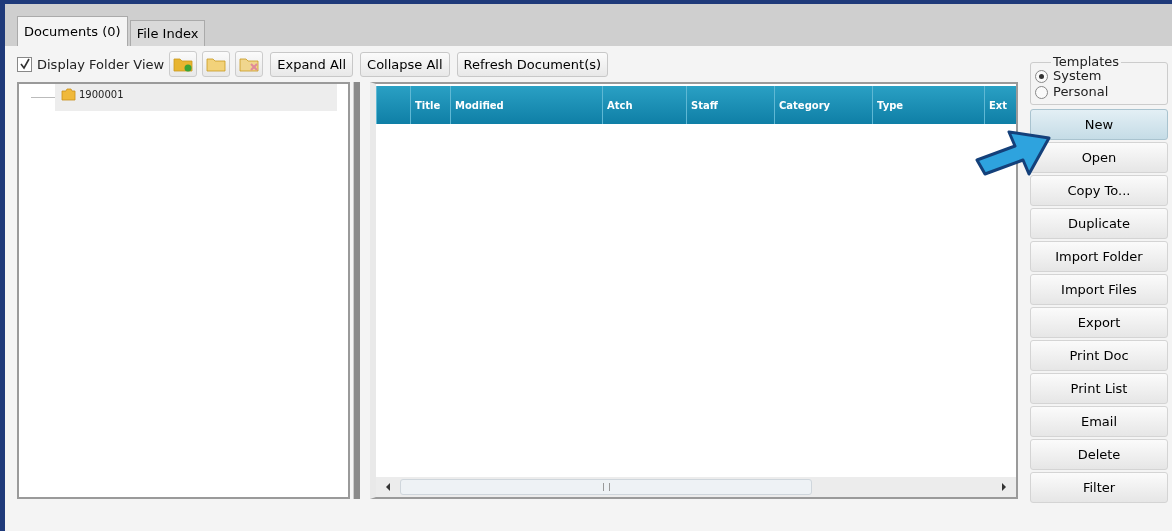 Image resolution: width=1172 pixels, height=531 pixels. I want to click on column-header: Staff, so click(730, 105).